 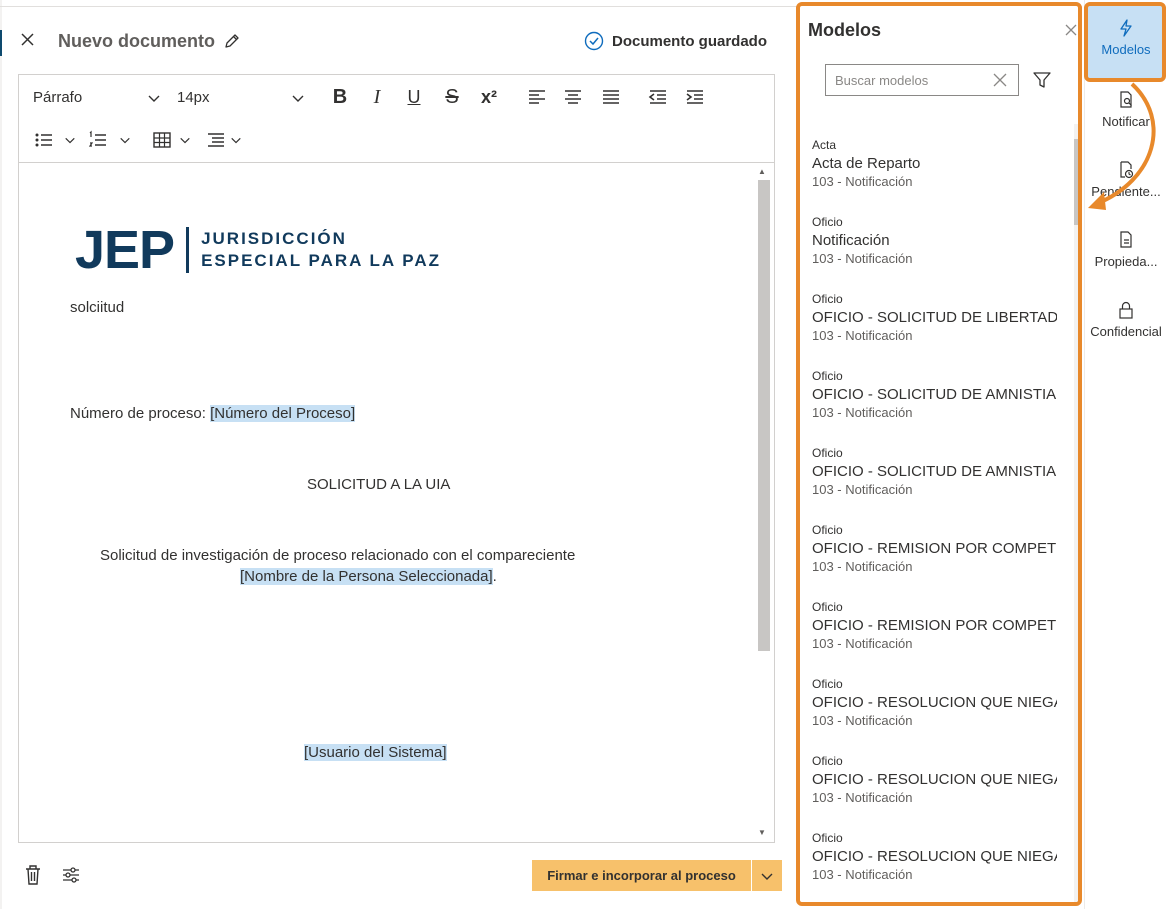 What do you see at coordinates (162, 140) in the screenshot?
I see `table-icon` at bounding box center [162, 140].